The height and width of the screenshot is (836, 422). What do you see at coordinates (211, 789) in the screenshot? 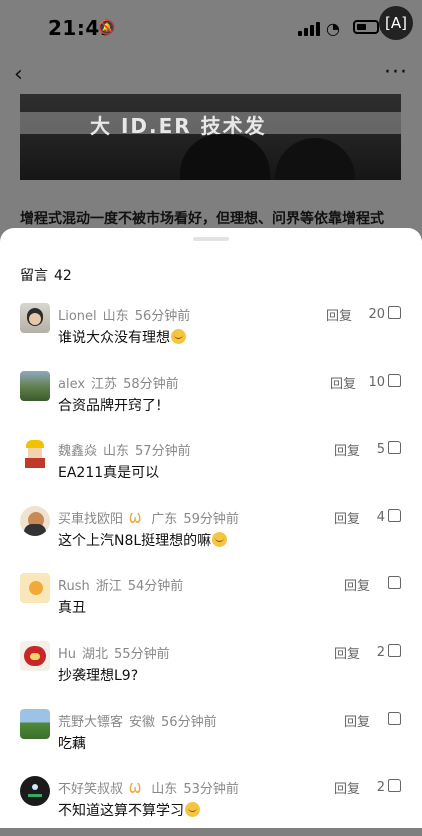
I see `comment-time: 53分钟前` at bounding box center [211, 789].